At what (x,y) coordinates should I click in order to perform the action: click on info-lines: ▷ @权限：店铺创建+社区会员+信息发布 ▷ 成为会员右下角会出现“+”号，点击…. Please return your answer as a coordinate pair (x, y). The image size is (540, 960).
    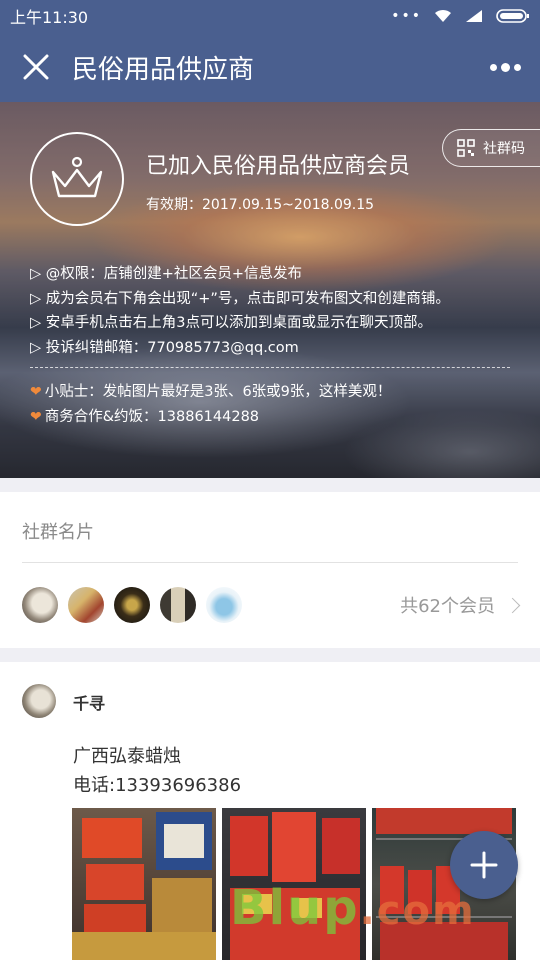
    Looking at the image, I should click on (240, 311).